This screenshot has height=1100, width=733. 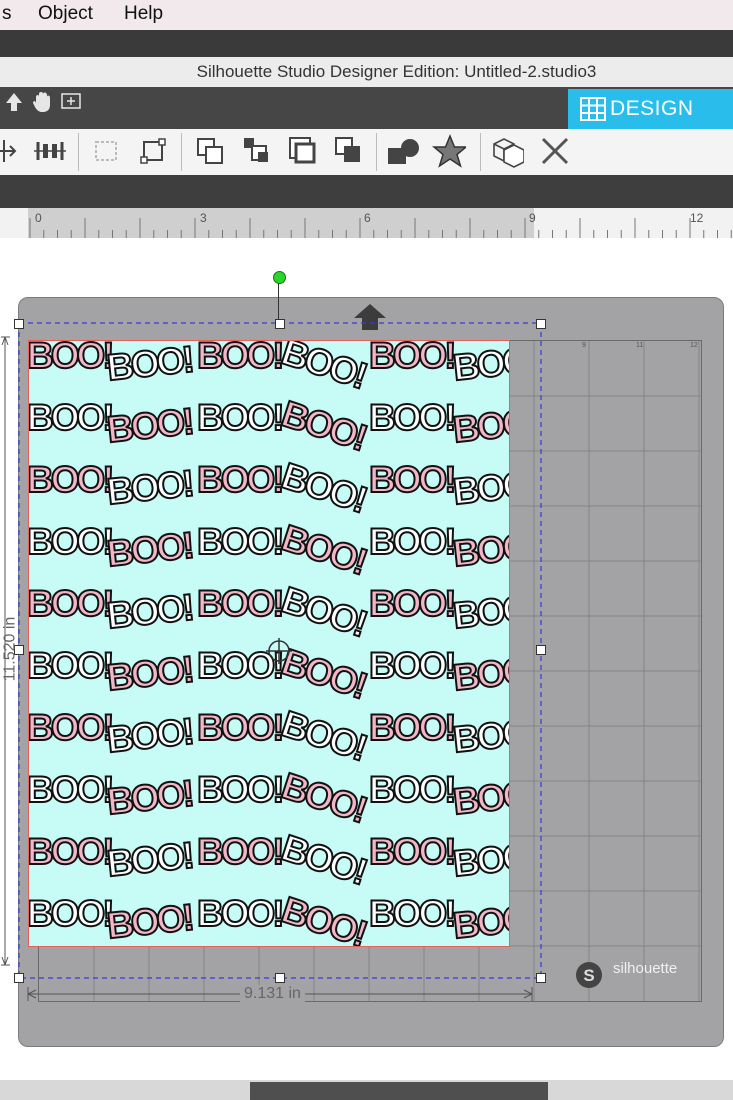 I want to click on ruler-mark: 0, so click(x=38, y=218).